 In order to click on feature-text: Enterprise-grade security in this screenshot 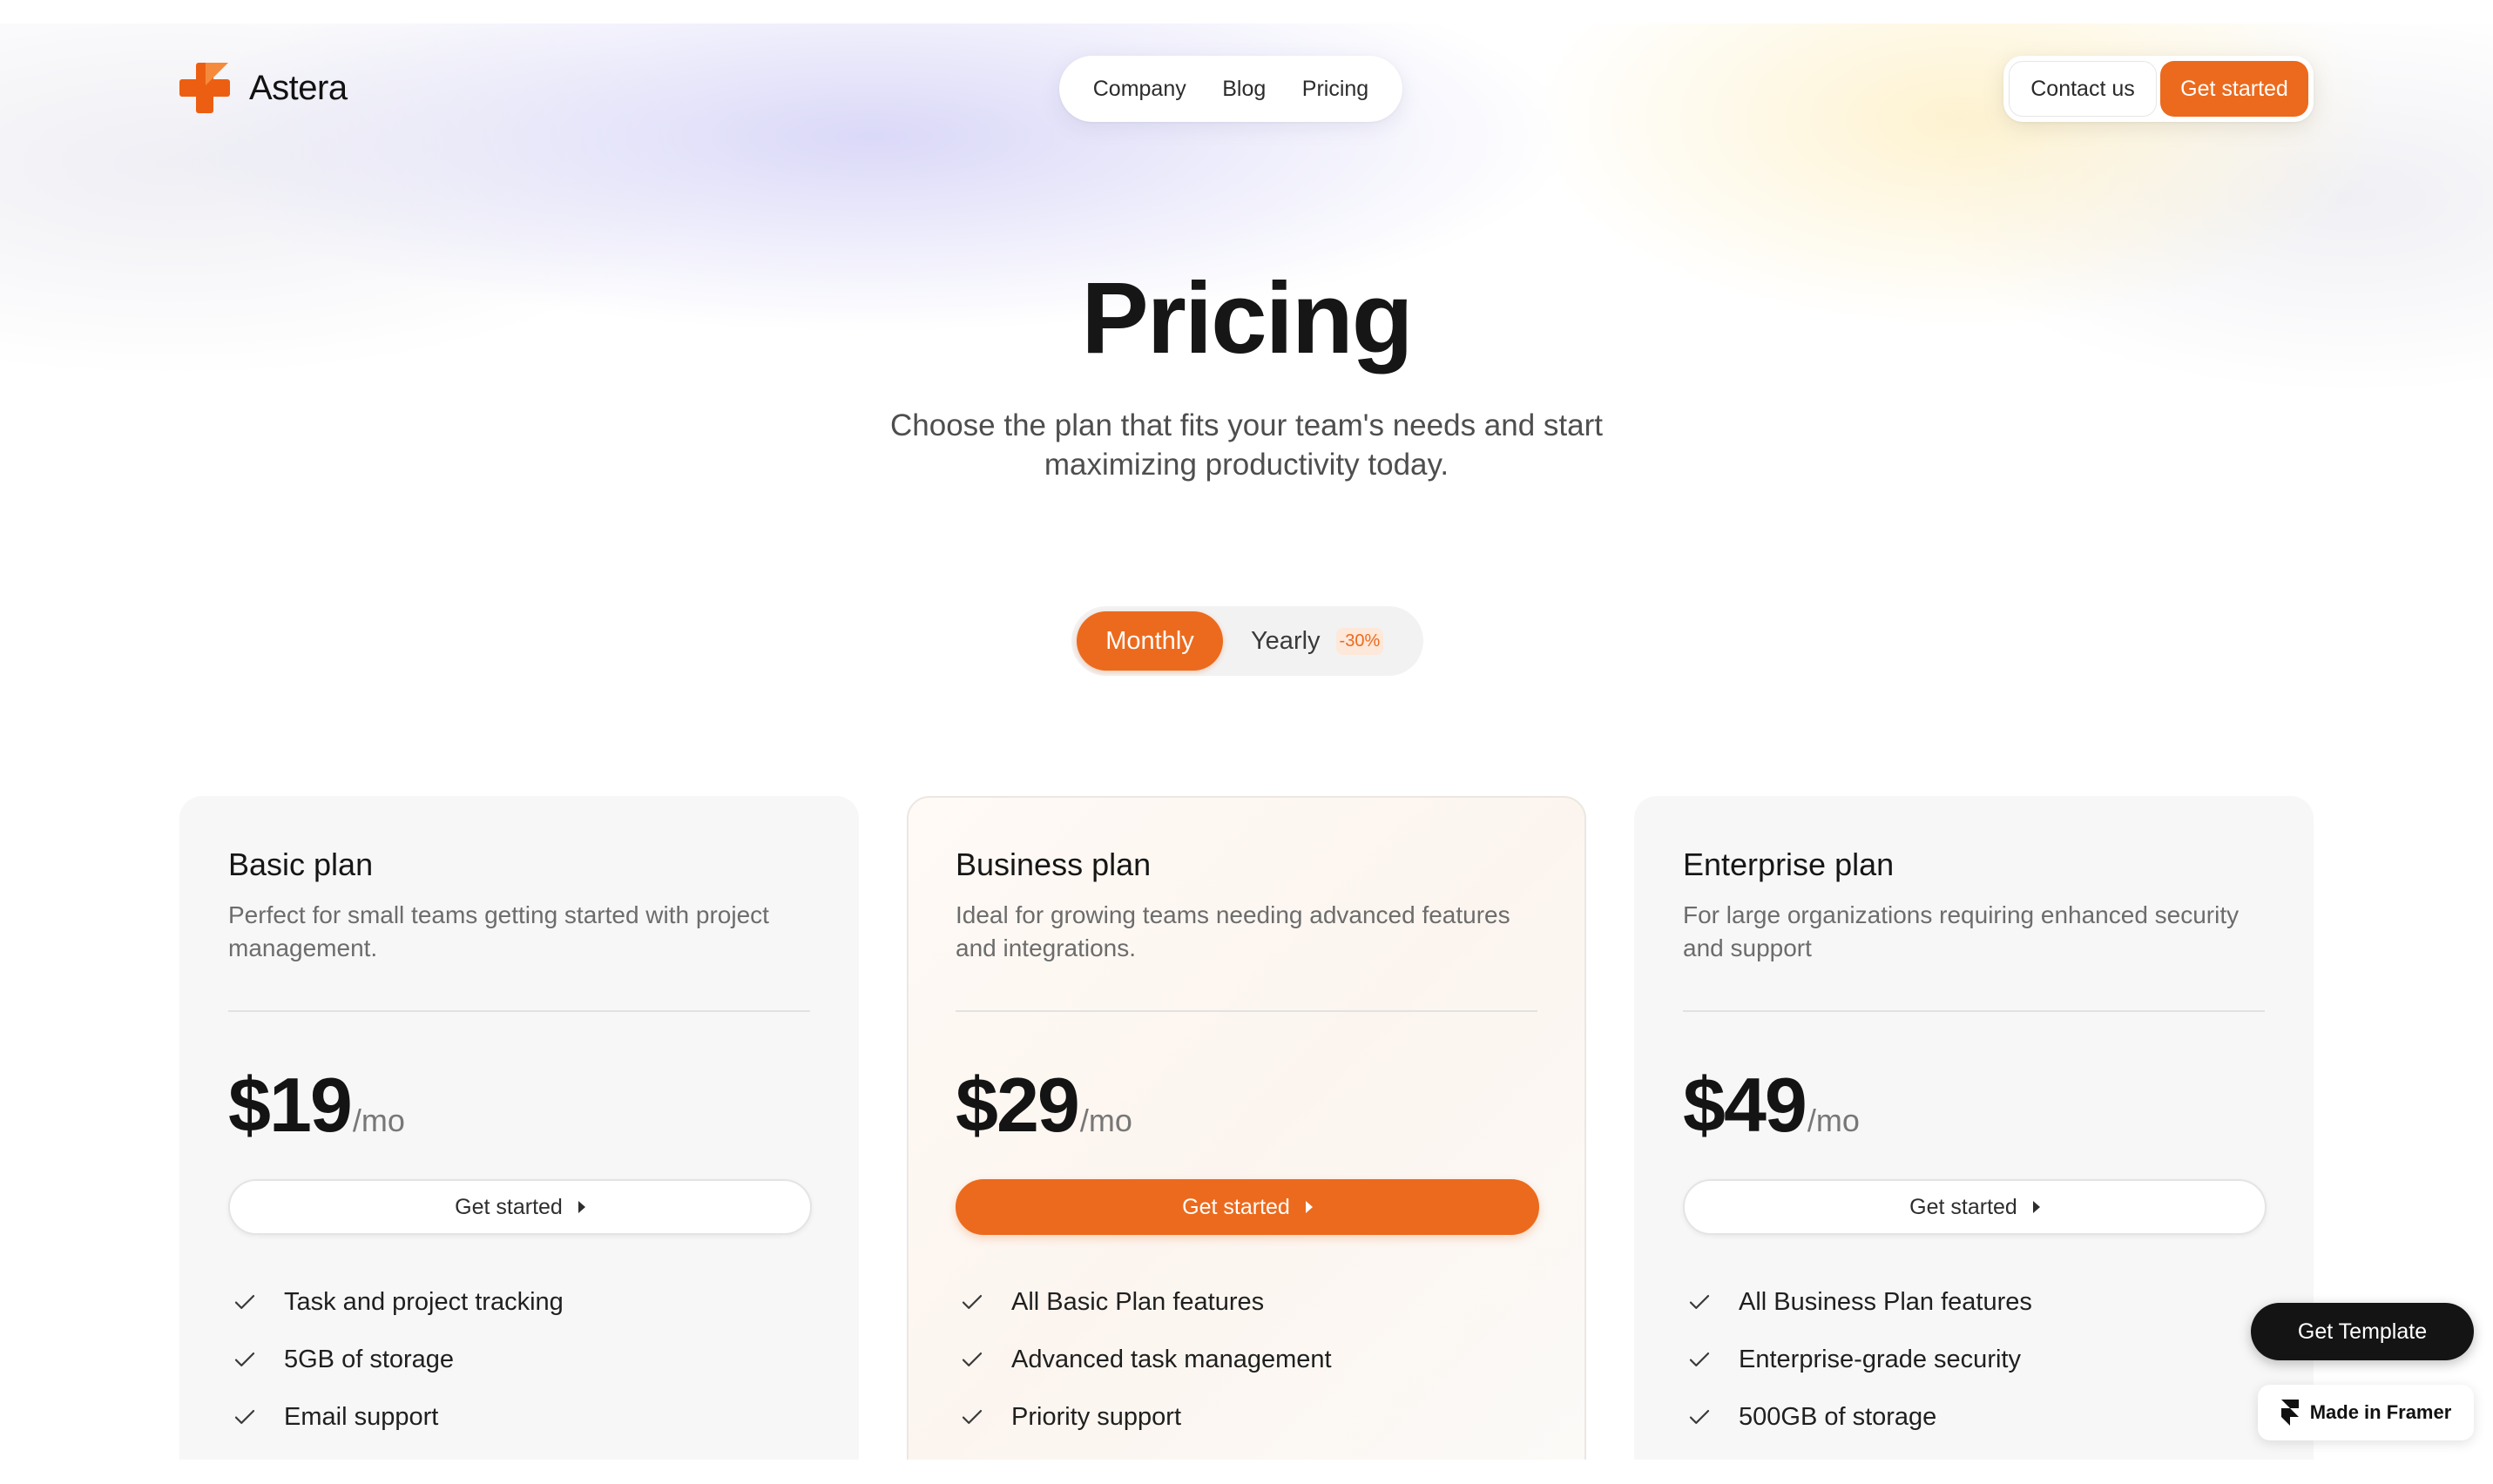, I will do `click(1880, 1359)`.